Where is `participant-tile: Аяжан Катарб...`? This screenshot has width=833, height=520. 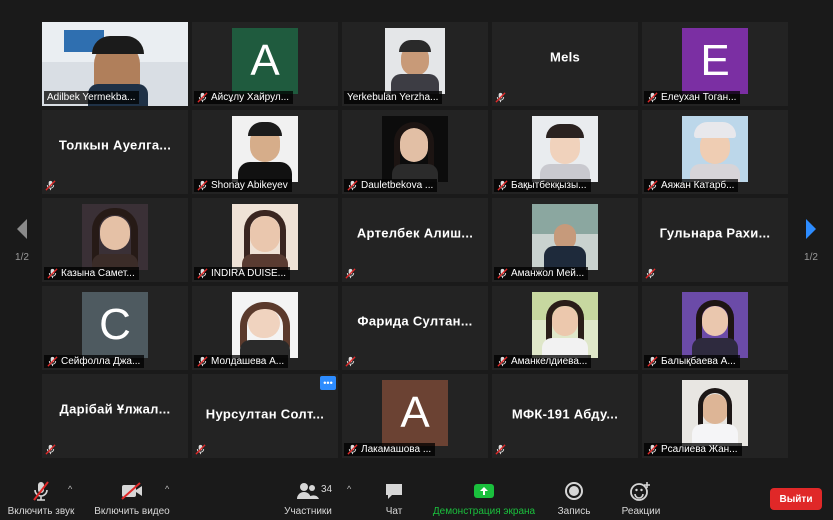 participant-tile: Аяжан Катарб... is located at coordinates (715, 152).